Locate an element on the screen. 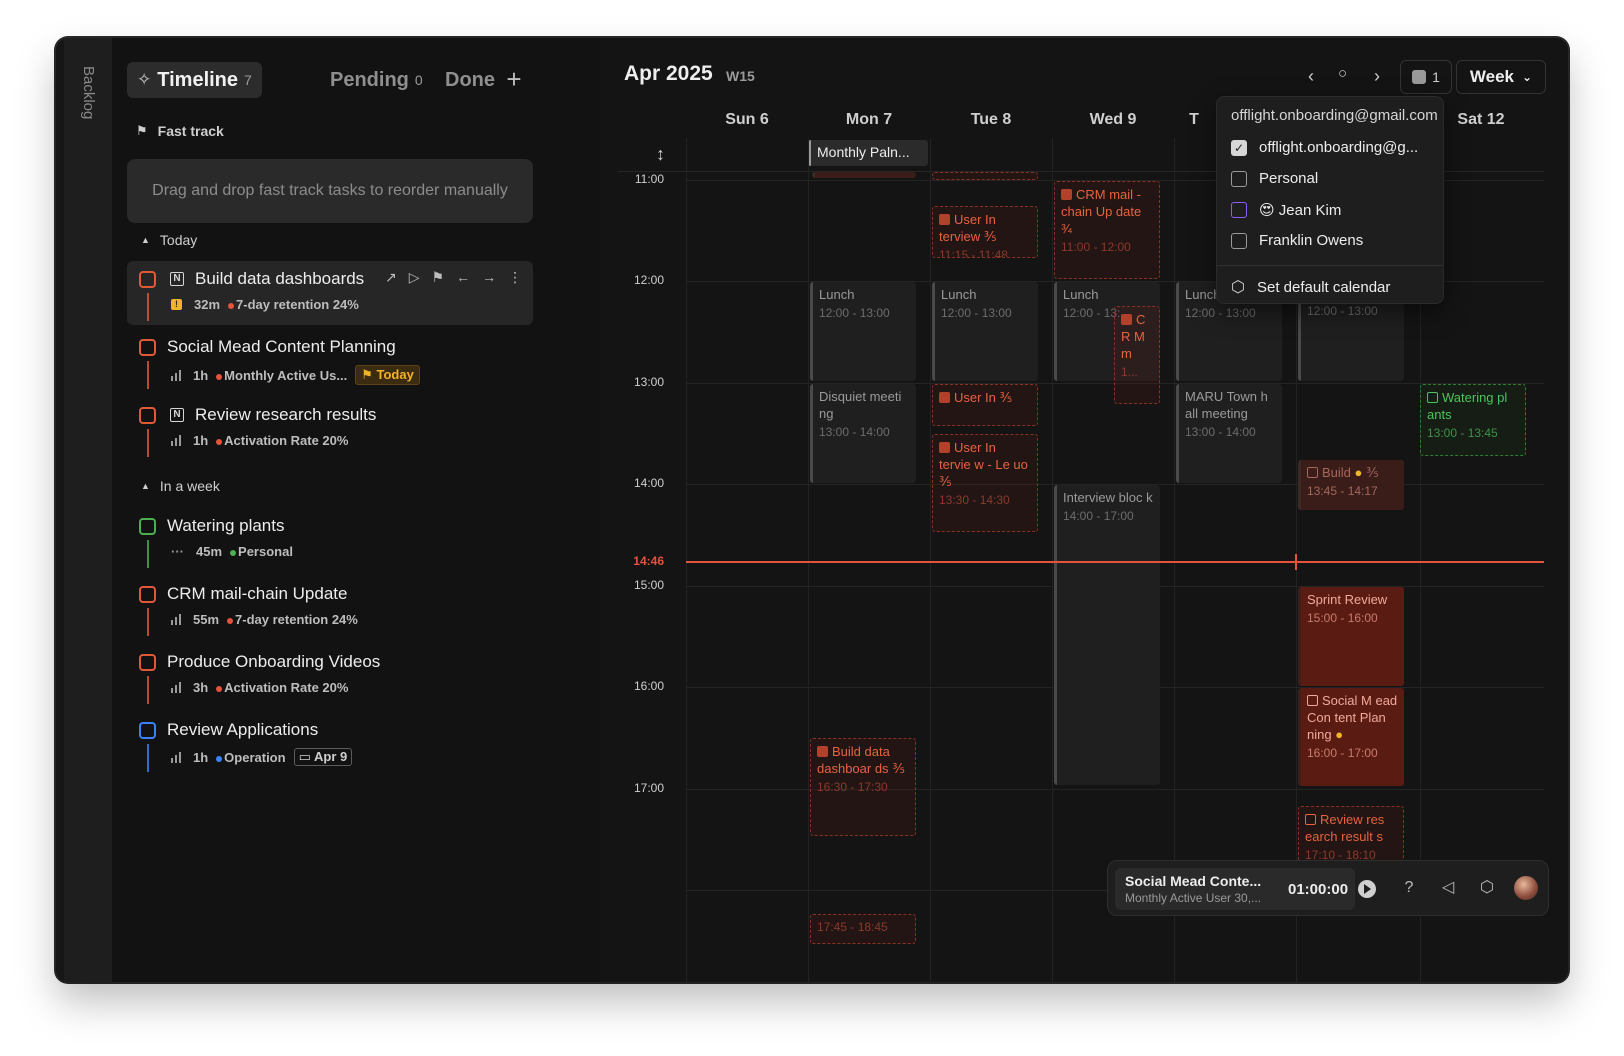 This screenshot has width=1624, height=1056. help-icon: ? is located at coordinates (1409, 888).